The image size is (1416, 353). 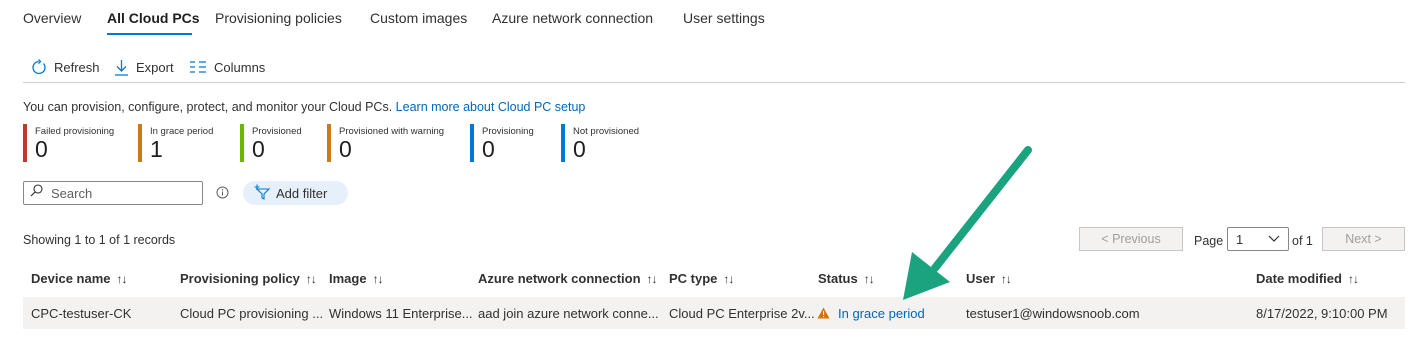 I want to click on column-header-image: Image ↑↓, so click(x=356, y=278).